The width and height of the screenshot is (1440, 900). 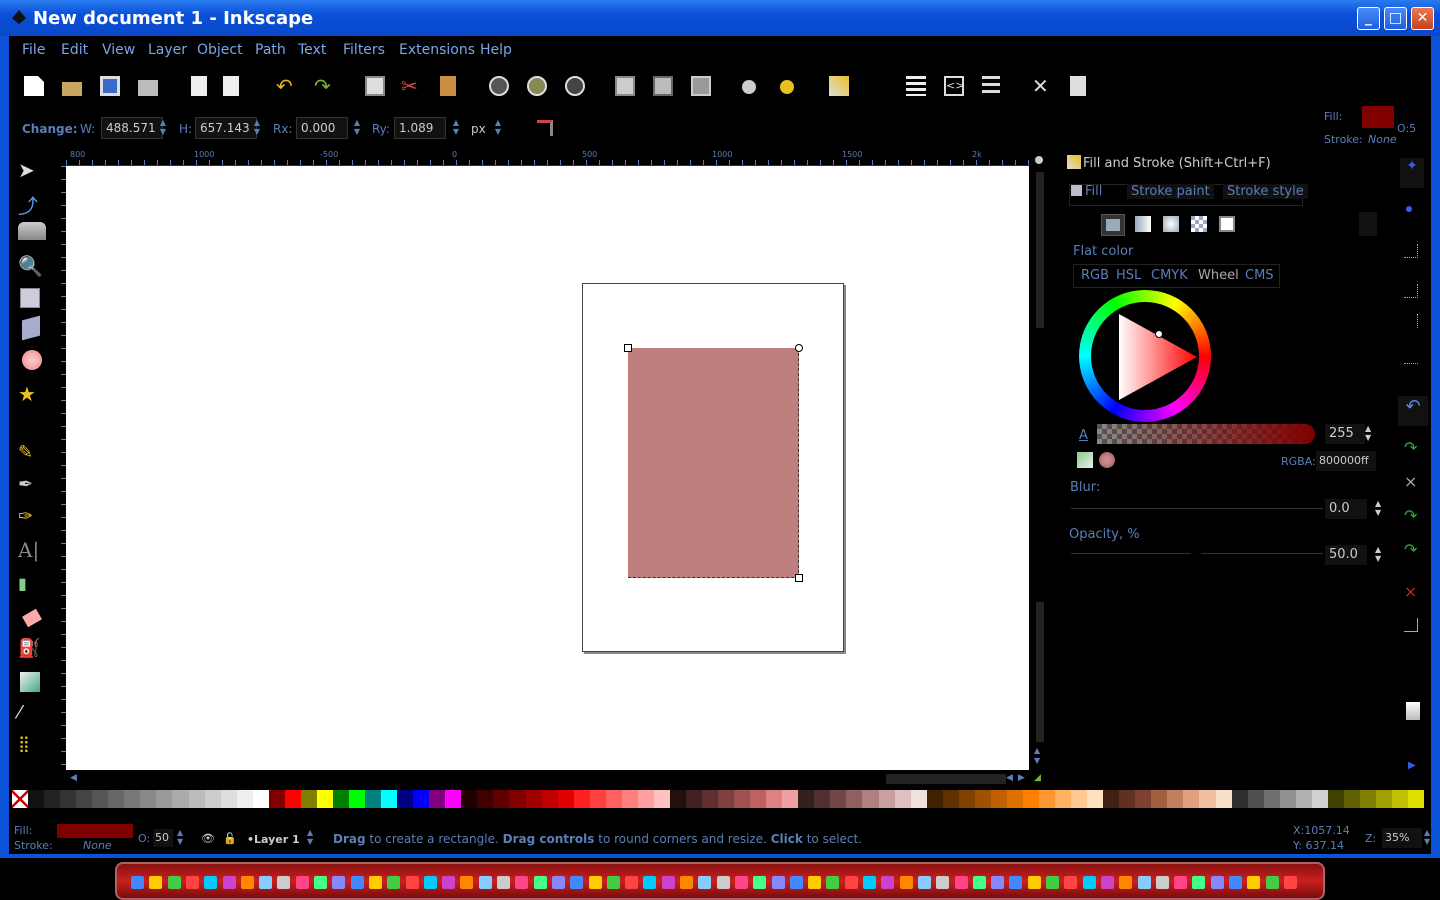 I want to click on rx-spinner: ▲ ▼, so click(x=357, y=127).